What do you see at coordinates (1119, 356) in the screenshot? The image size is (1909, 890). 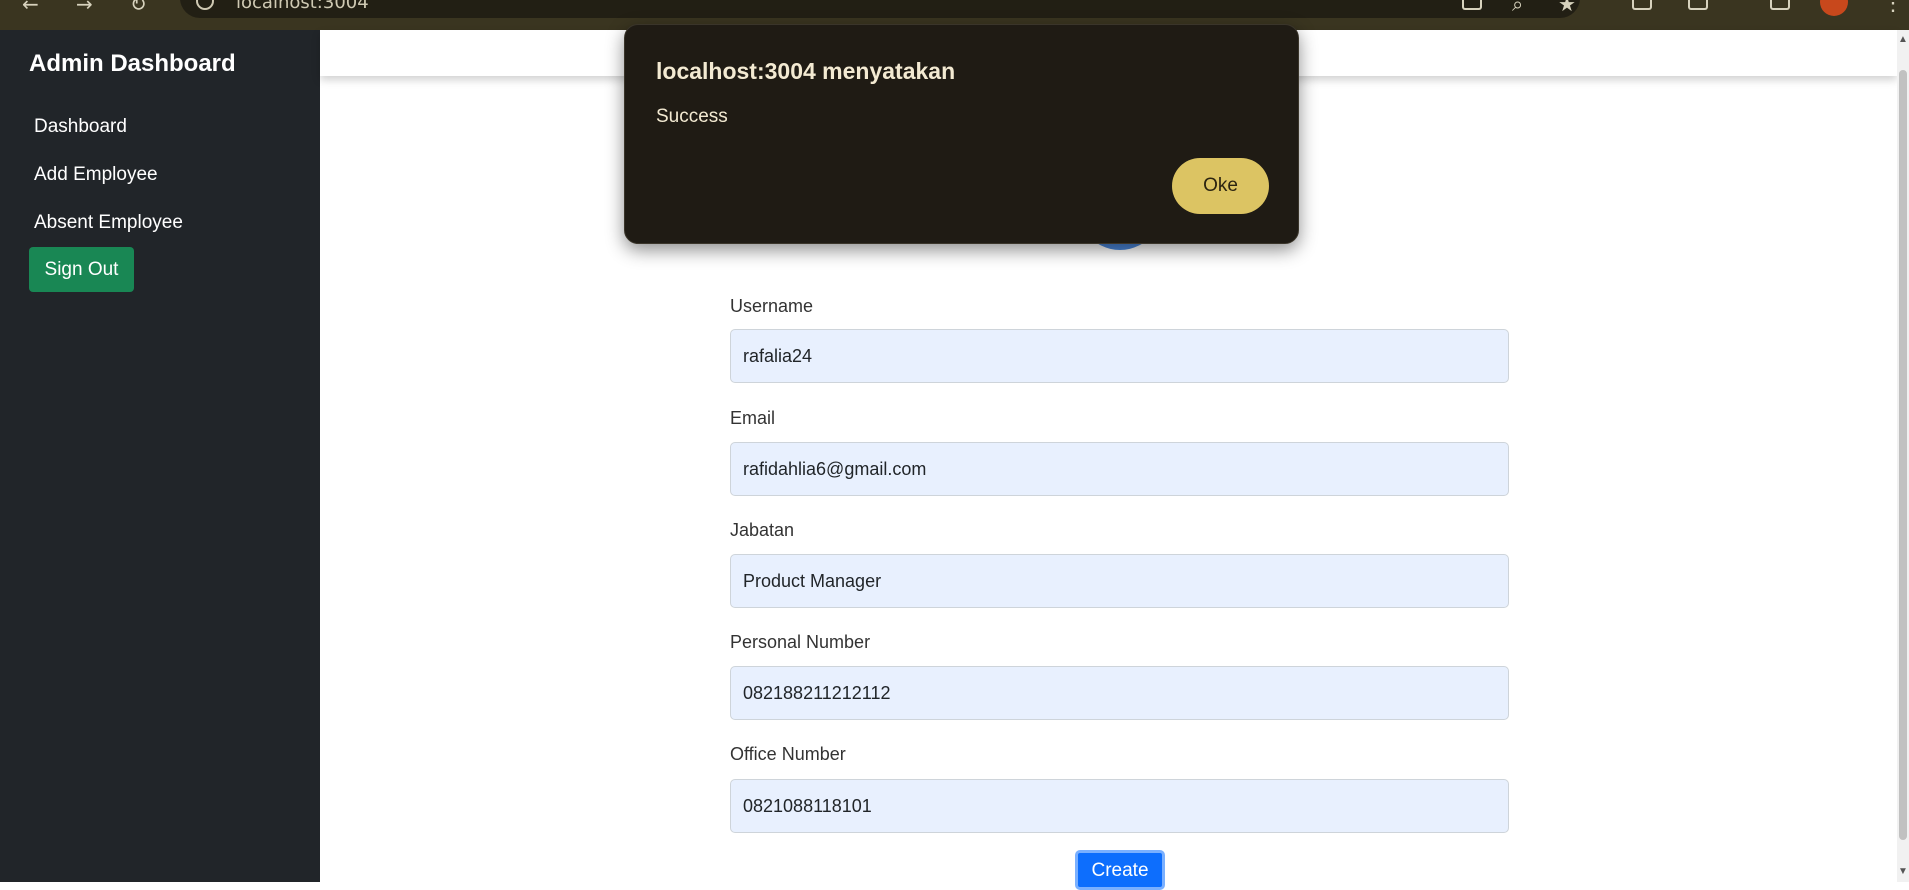 I see `username-input` at bounding box center [1119, 356].